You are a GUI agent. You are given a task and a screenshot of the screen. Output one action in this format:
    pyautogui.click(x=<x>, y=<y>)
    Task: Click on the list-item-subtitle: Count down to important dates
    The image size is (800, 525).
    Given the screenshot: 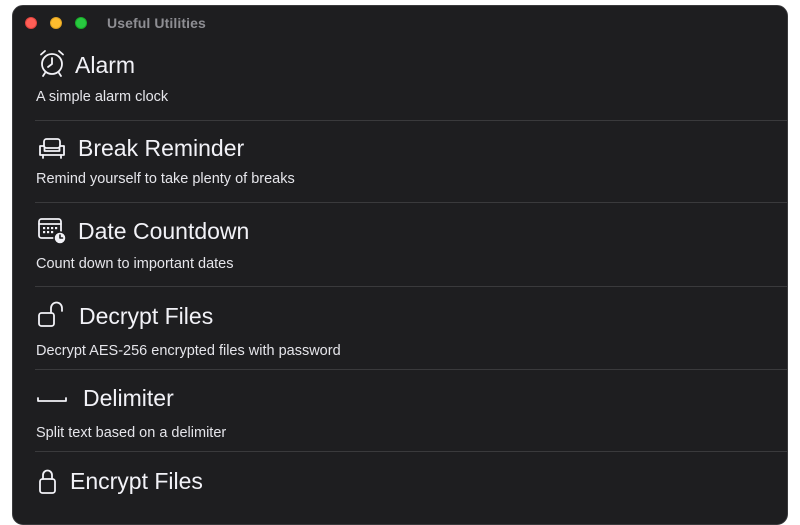 What is the action you would take?
    pyautogui.click(x=135, y=264)
    